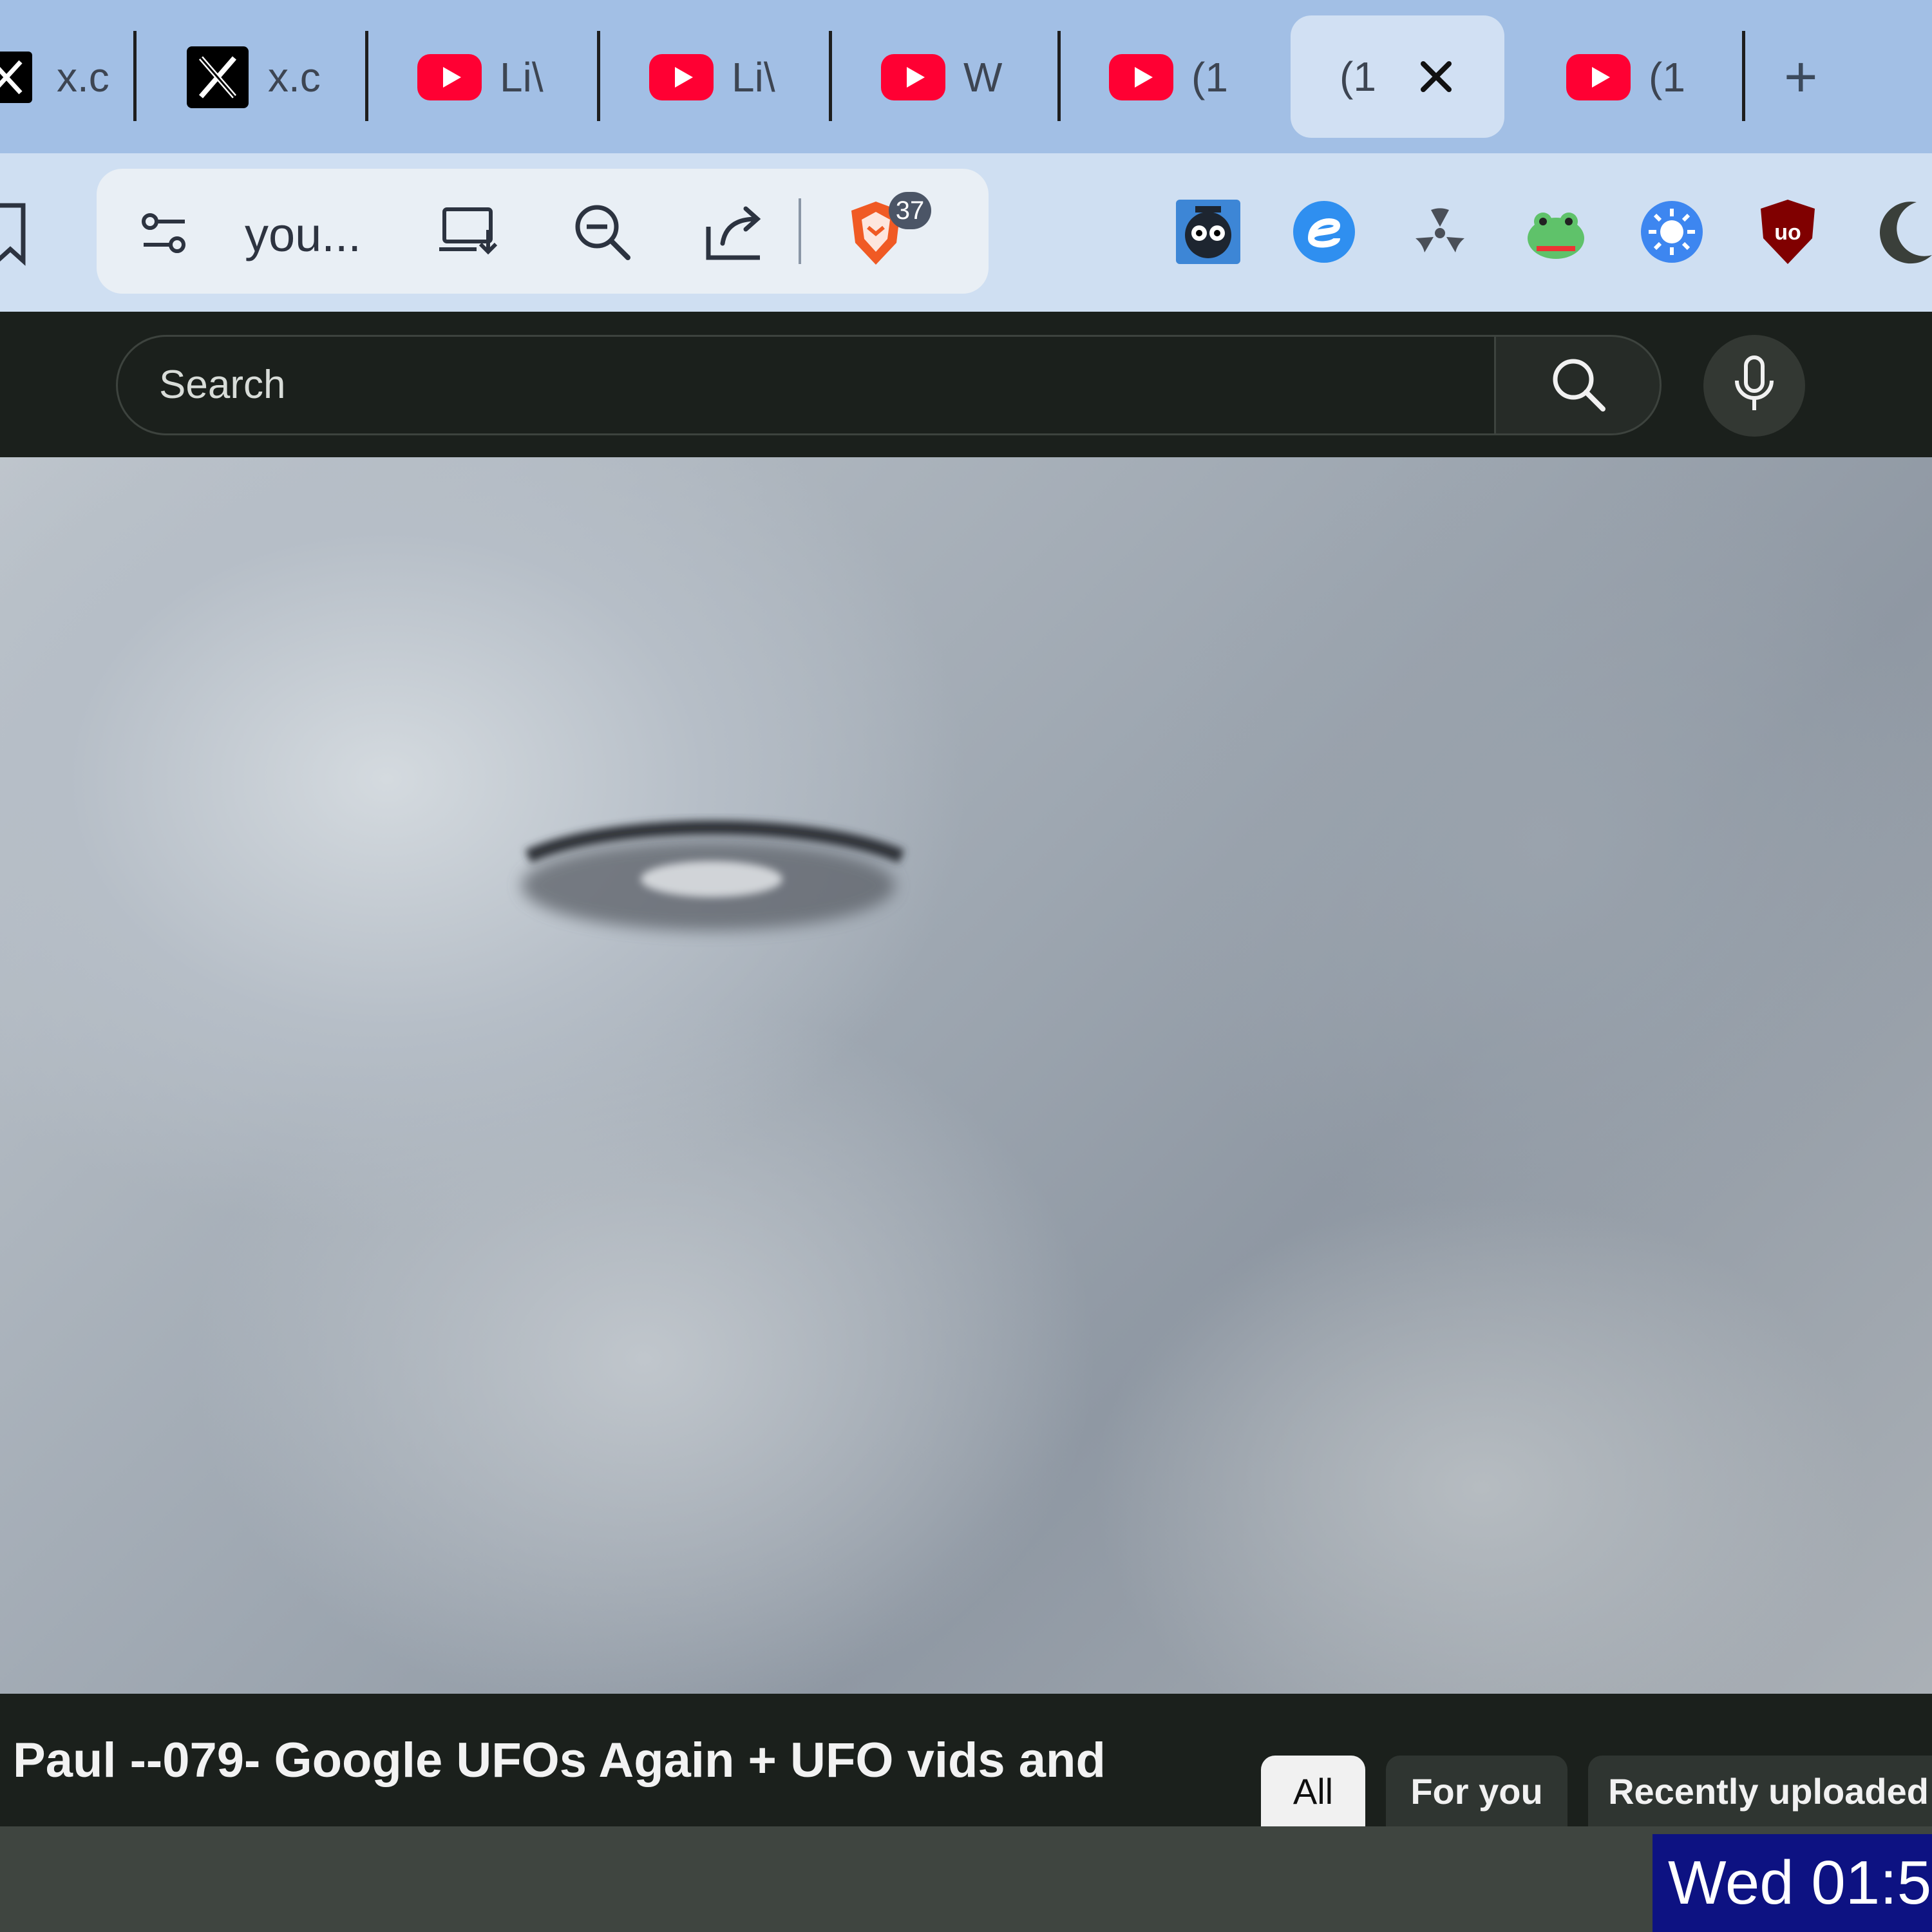  What do you see at coordinates (1440, 232) in the screenshot?
I see `radiation-extension-icon` at bounding box center [1440, 232].